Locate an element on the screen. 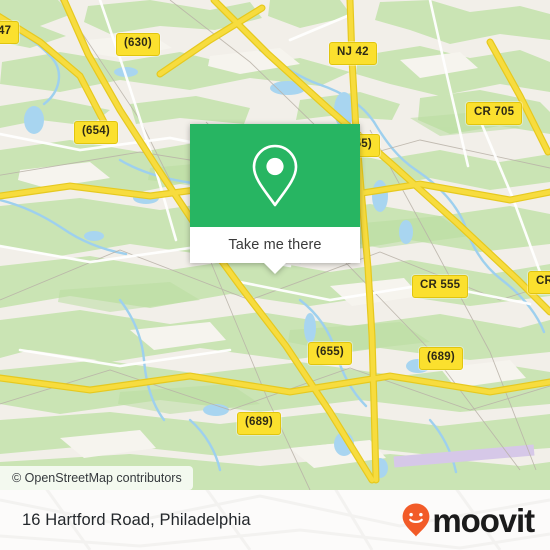 The image size is (550, 550). road-shield-47: 47 is located at coordinates (10, 32).